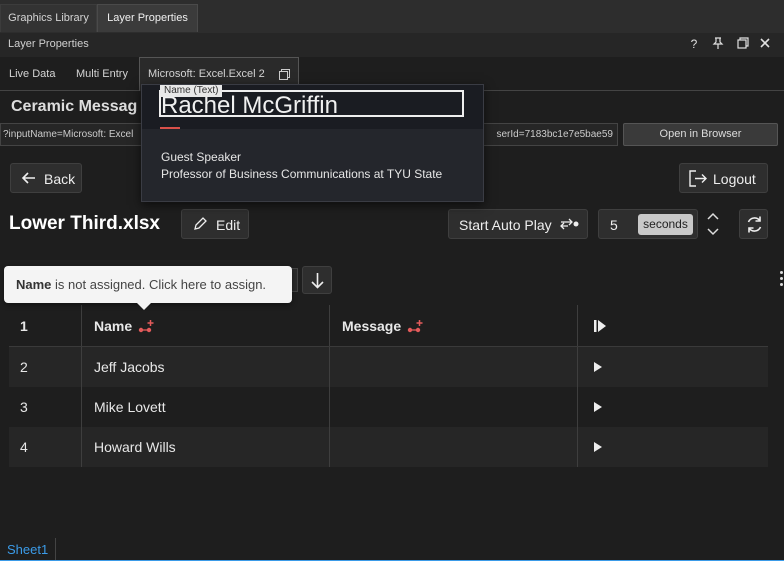 This screenshot has width=784, height=561. Describe the element at coordinates (734, 179) in the screenshot. I see `logout-button-label: Logout` at that location.